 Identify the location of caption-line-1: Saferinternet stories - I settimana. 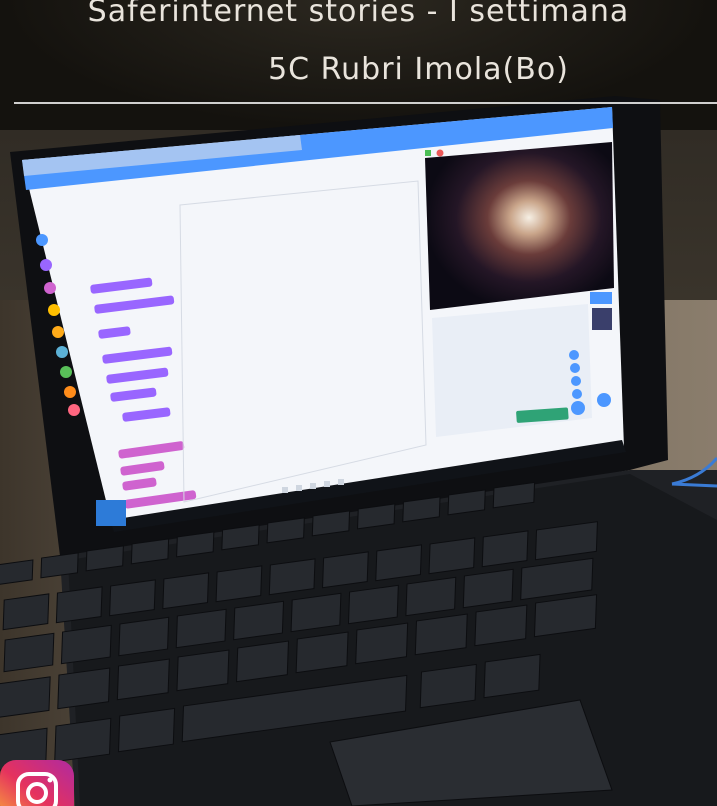
(358, 14).